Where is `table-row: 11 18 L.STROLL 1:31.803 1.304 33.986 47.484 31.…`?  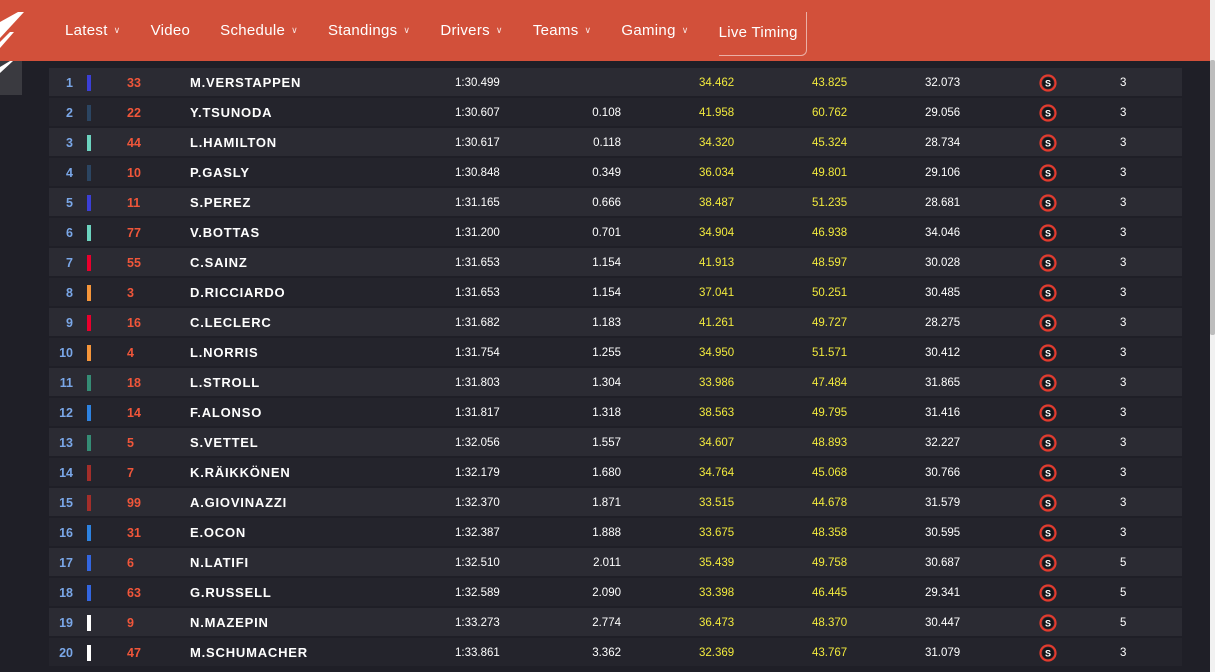
table-row: 11 18 L.STROLL 1:31.803 1.304 33.986 47.484 31.… is located at coordinates (615, 382).